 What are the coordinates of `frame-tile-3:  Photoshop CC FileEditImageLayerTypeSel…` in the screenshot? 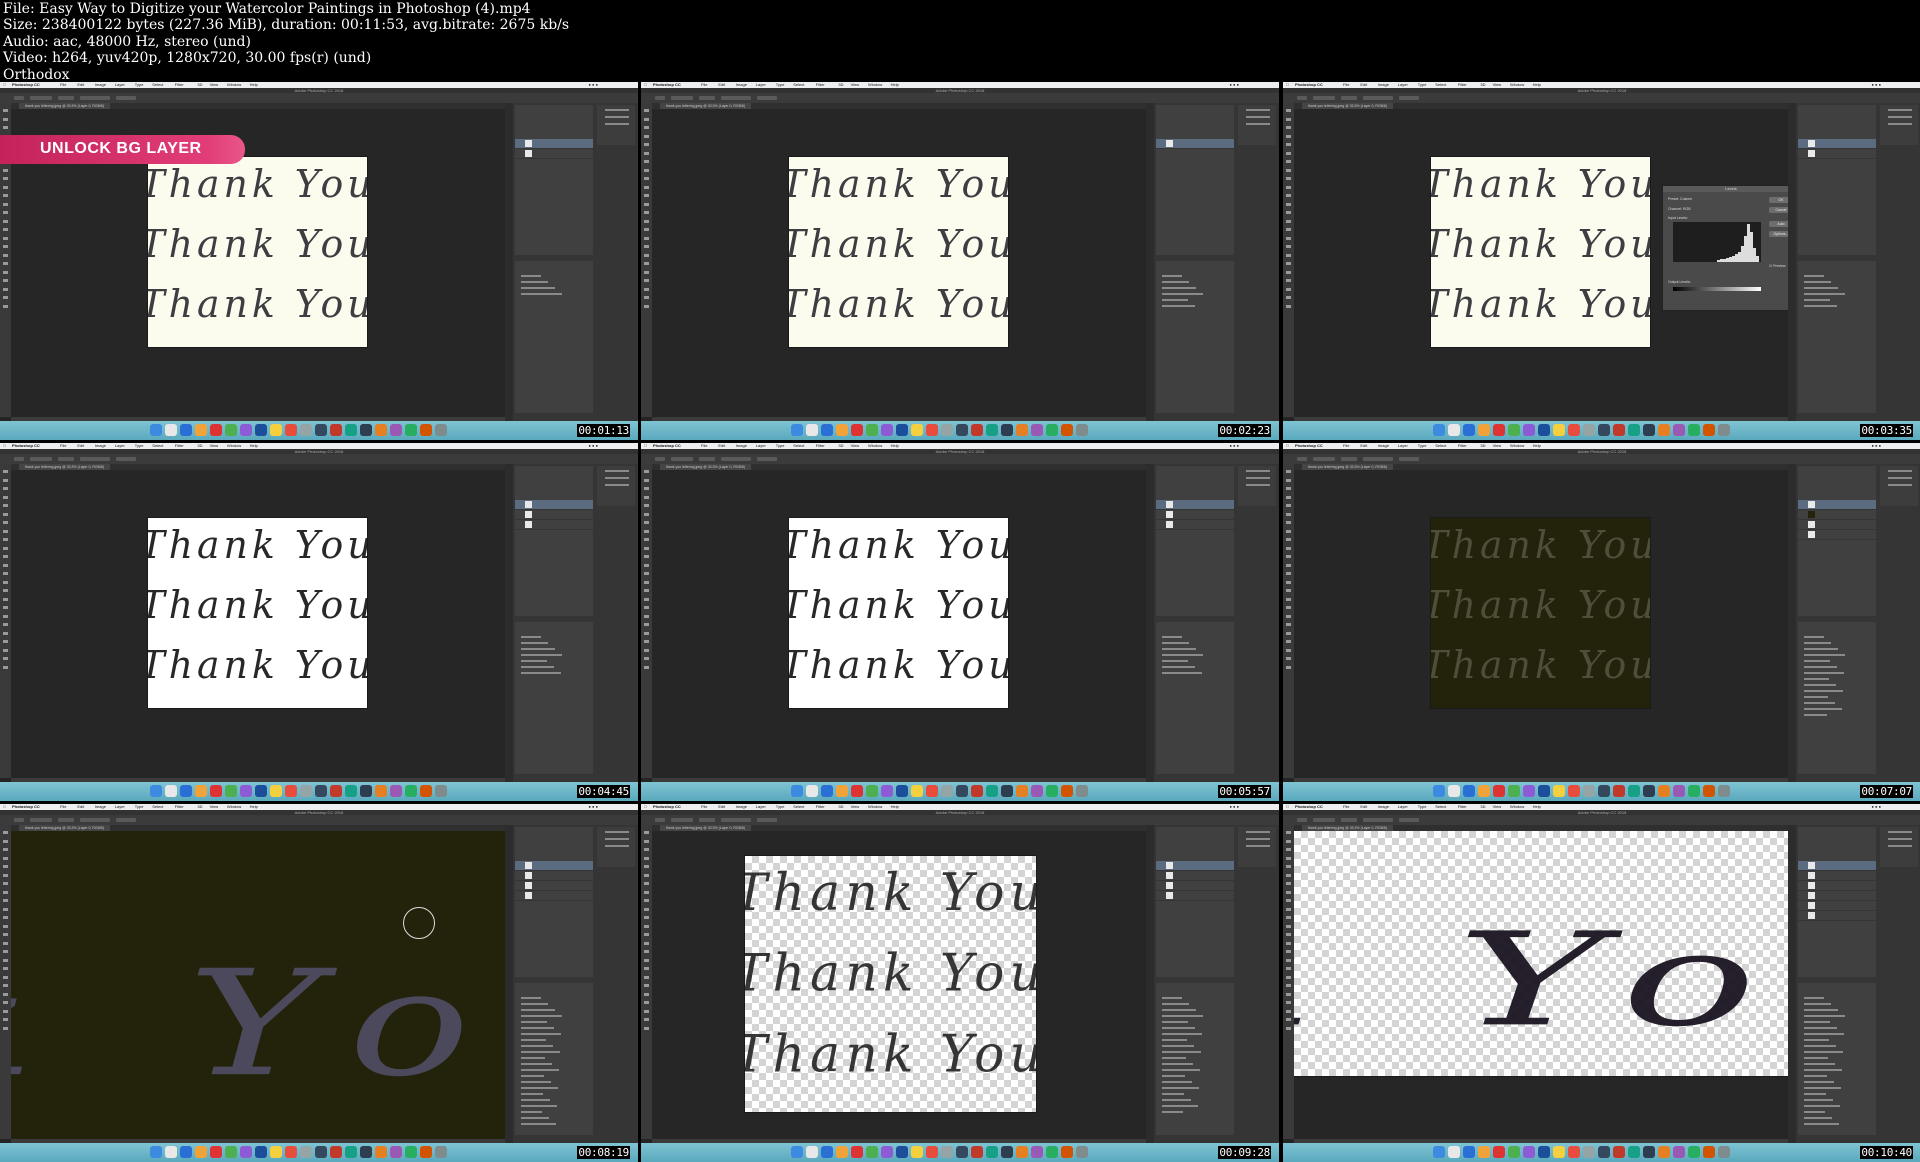 It's located at (1601, 261).